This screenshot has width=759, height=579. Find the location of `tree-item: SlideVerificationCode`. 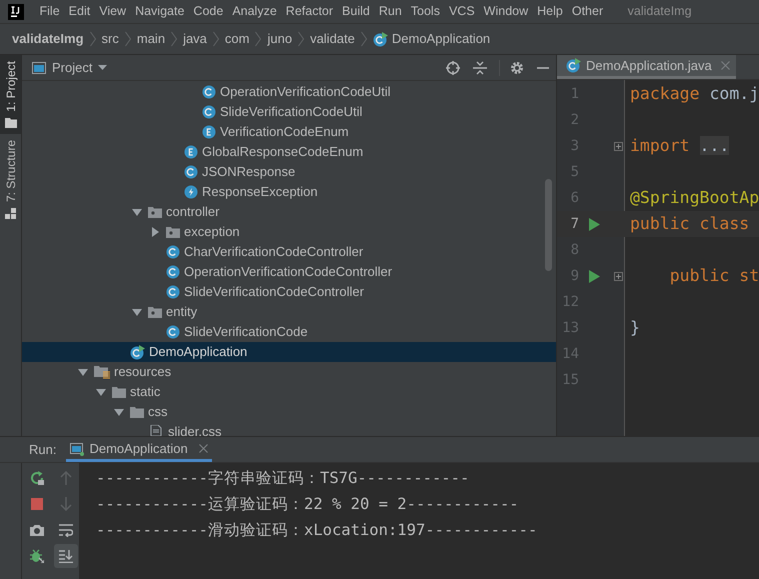

tree-item: SlideVerificationCode is located at coordinates (289, 332).